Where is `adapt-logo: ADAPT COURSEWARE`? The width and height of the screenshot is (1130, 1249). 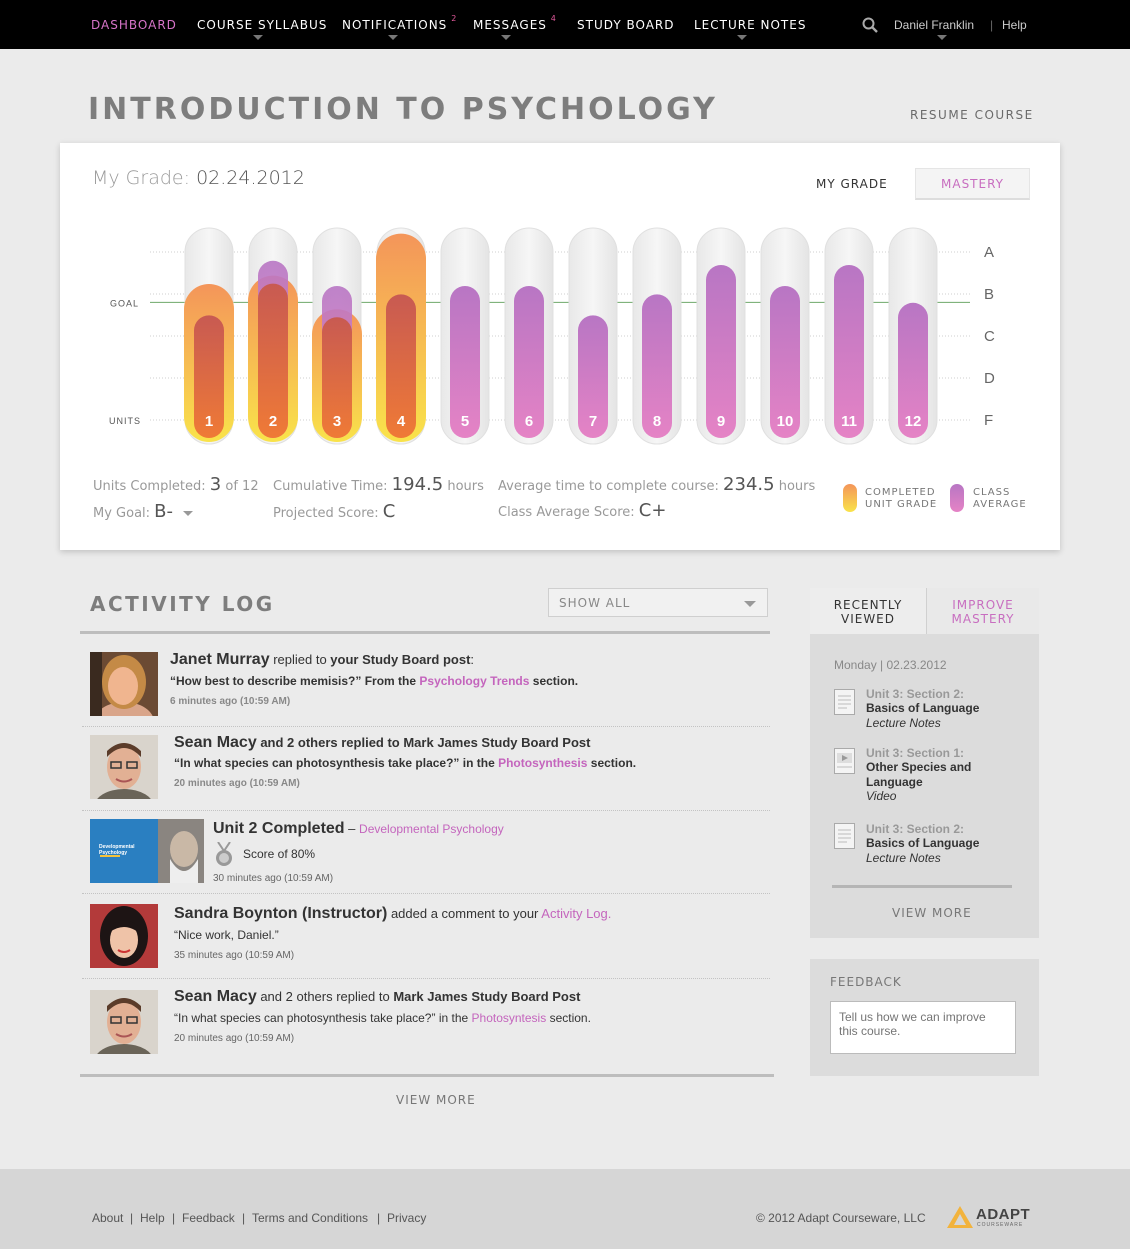 adapt-logo: ADAPT COURSEWARE is located at coordinates (991, 1218).